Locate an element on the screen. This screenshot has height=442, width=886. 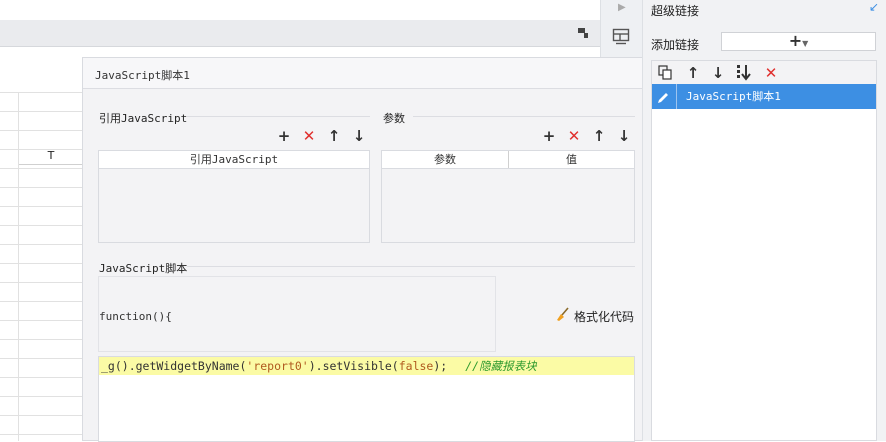
widget-layout-icon is located at coordinates (621, 38).